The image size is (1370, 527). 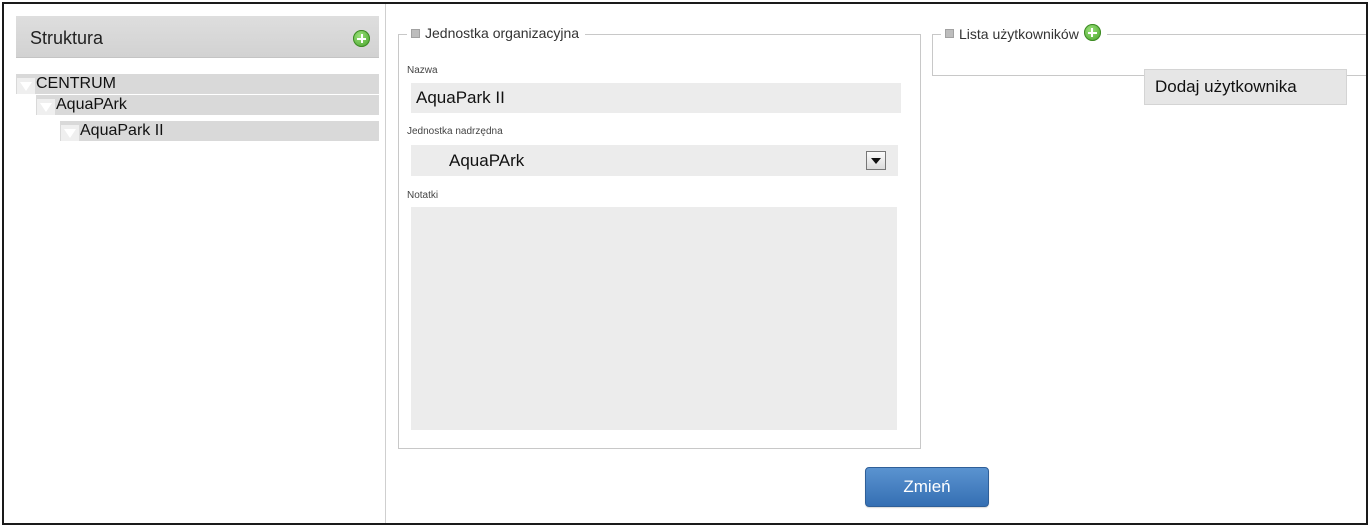 I want to click on tree-item-label: AquaPark II, so click(x=122, y=130).